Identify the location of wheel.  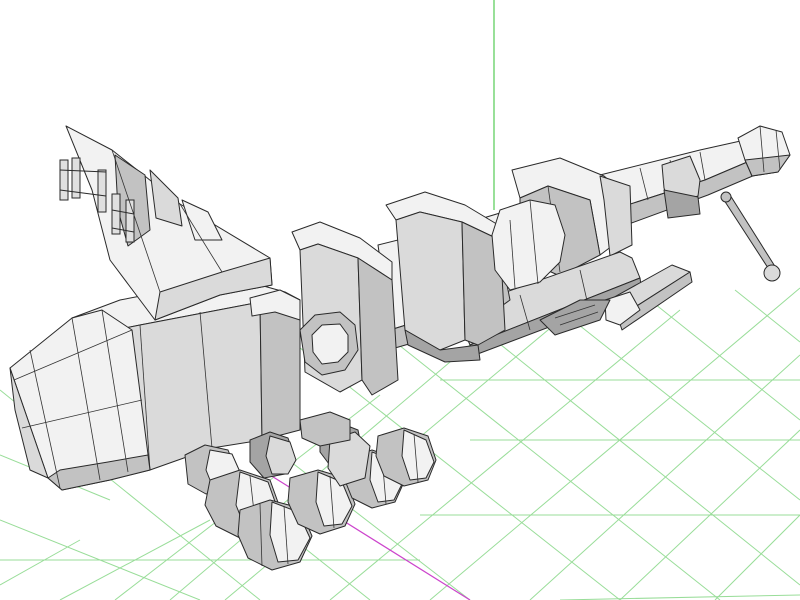
(273, 455).